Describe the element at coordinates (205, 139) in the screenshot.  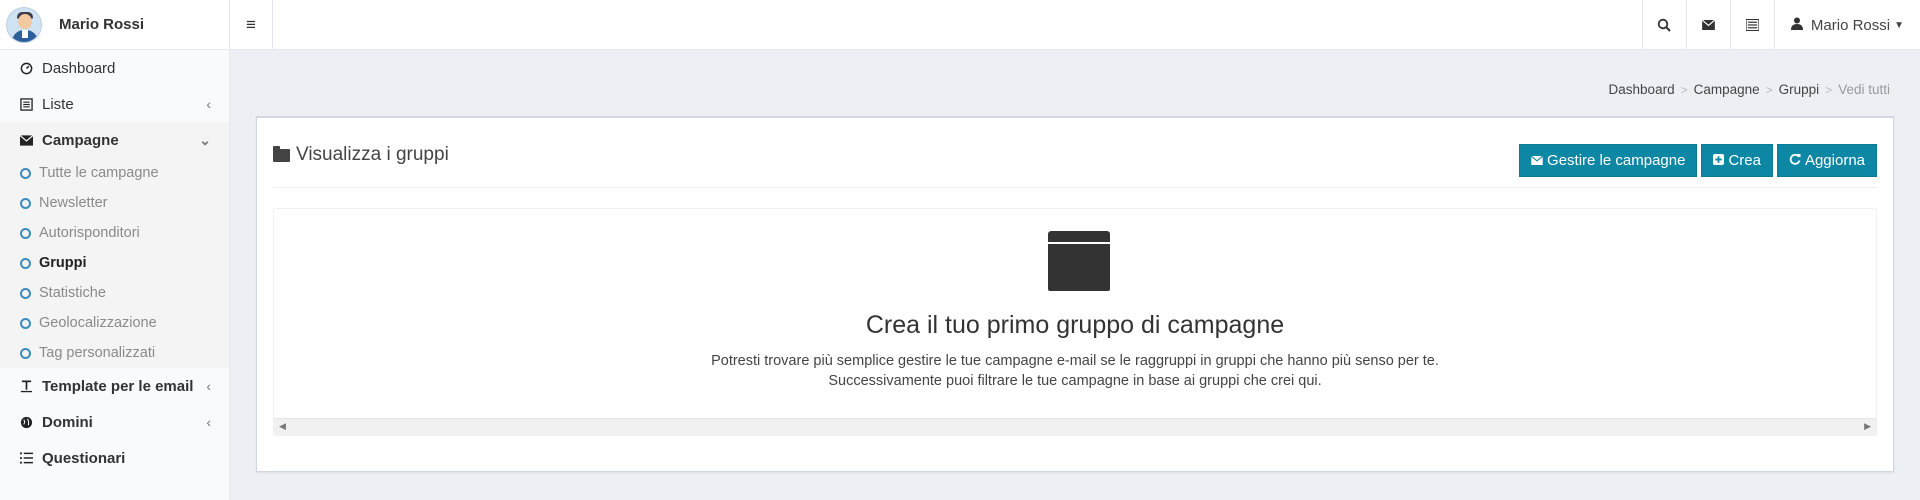
I see `chevron-down-icon: ⌄` at that location.